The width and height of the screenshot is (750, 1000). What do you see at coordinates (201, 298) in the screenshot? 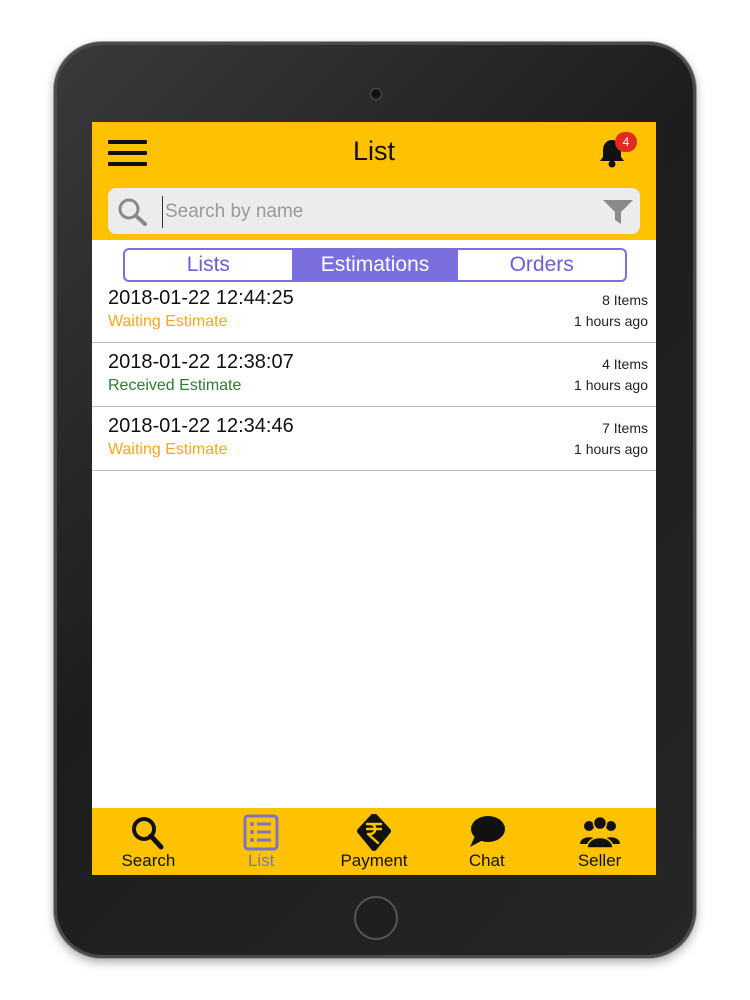
I see `estimate-date: 2018-01-22 12:44:25` at bounding box center [201, 298].